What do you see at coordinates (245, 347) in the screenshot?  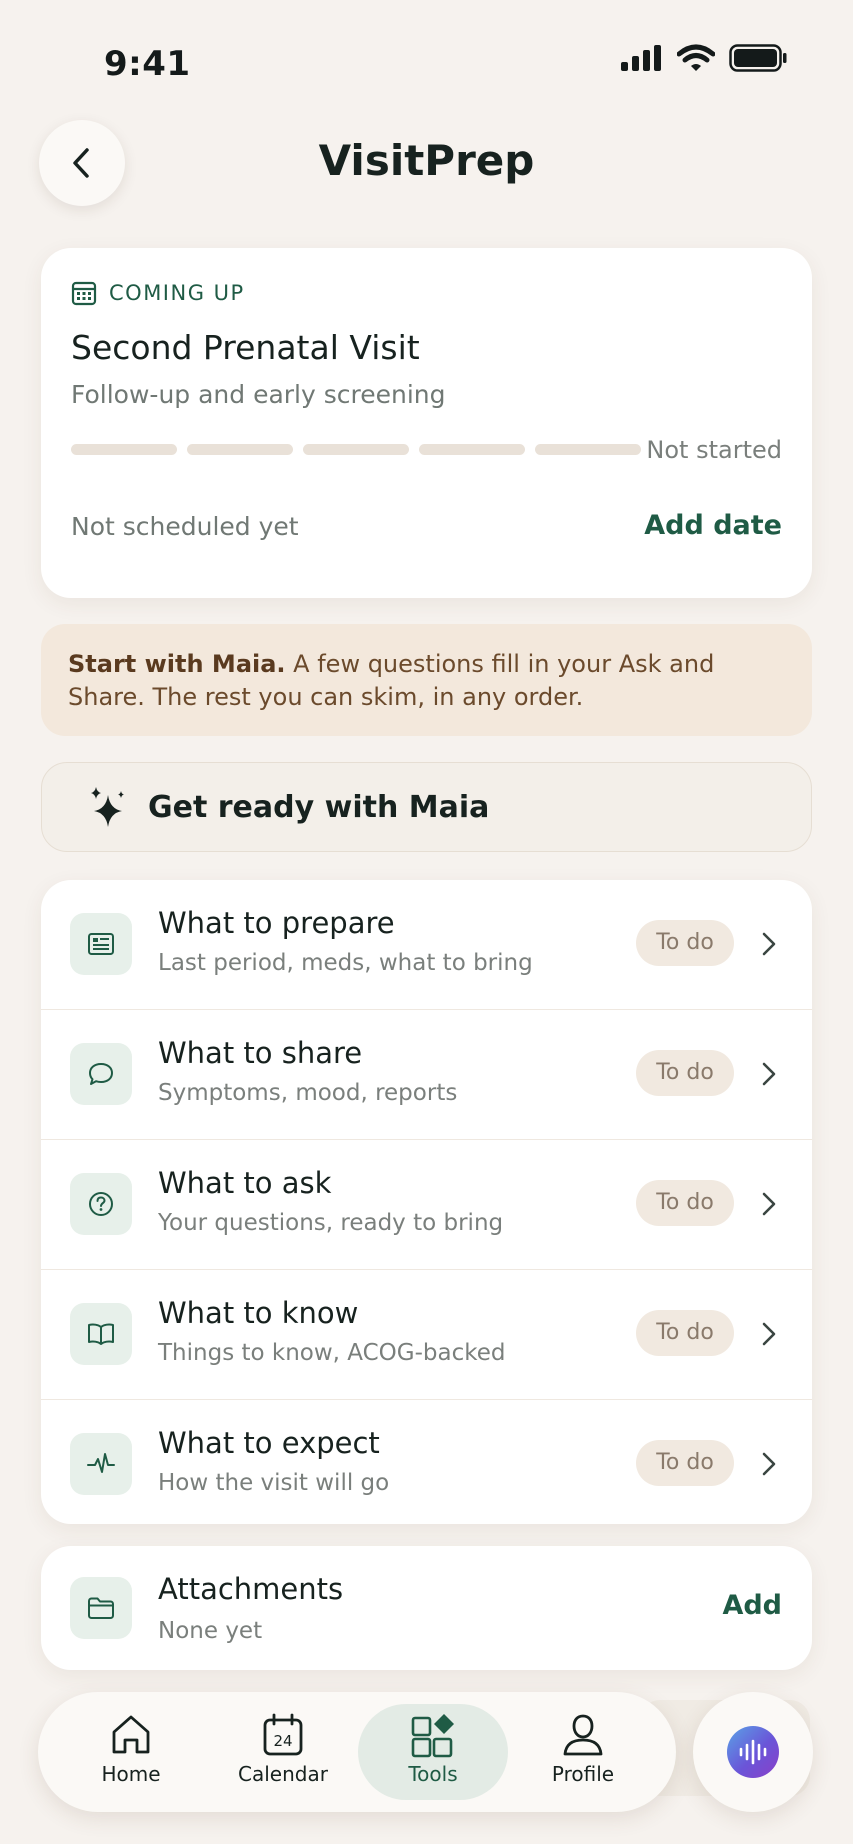 I see `visit-title: Second Prenatal Visit` at bounding box center [245, 347].